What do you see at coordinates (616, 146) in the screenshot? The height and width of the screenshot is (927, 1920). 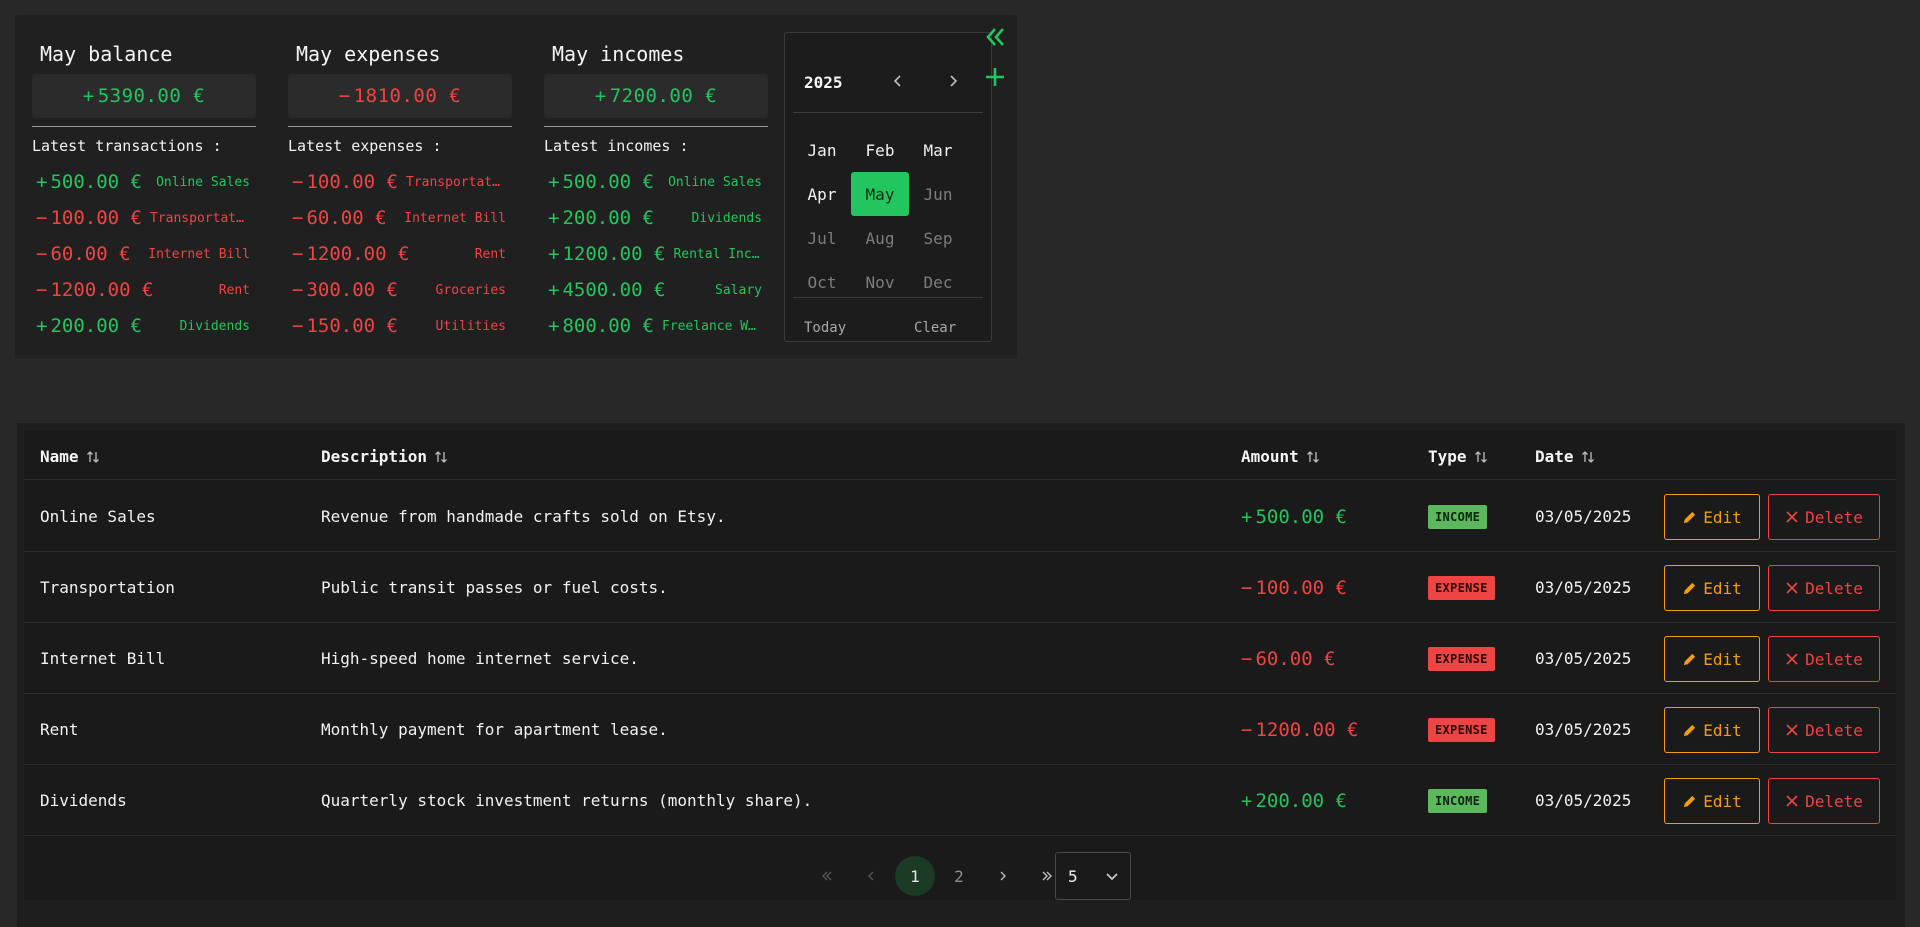 I see `latest-incomes-label: Latest incomes :` at bounding box center [616, 146].